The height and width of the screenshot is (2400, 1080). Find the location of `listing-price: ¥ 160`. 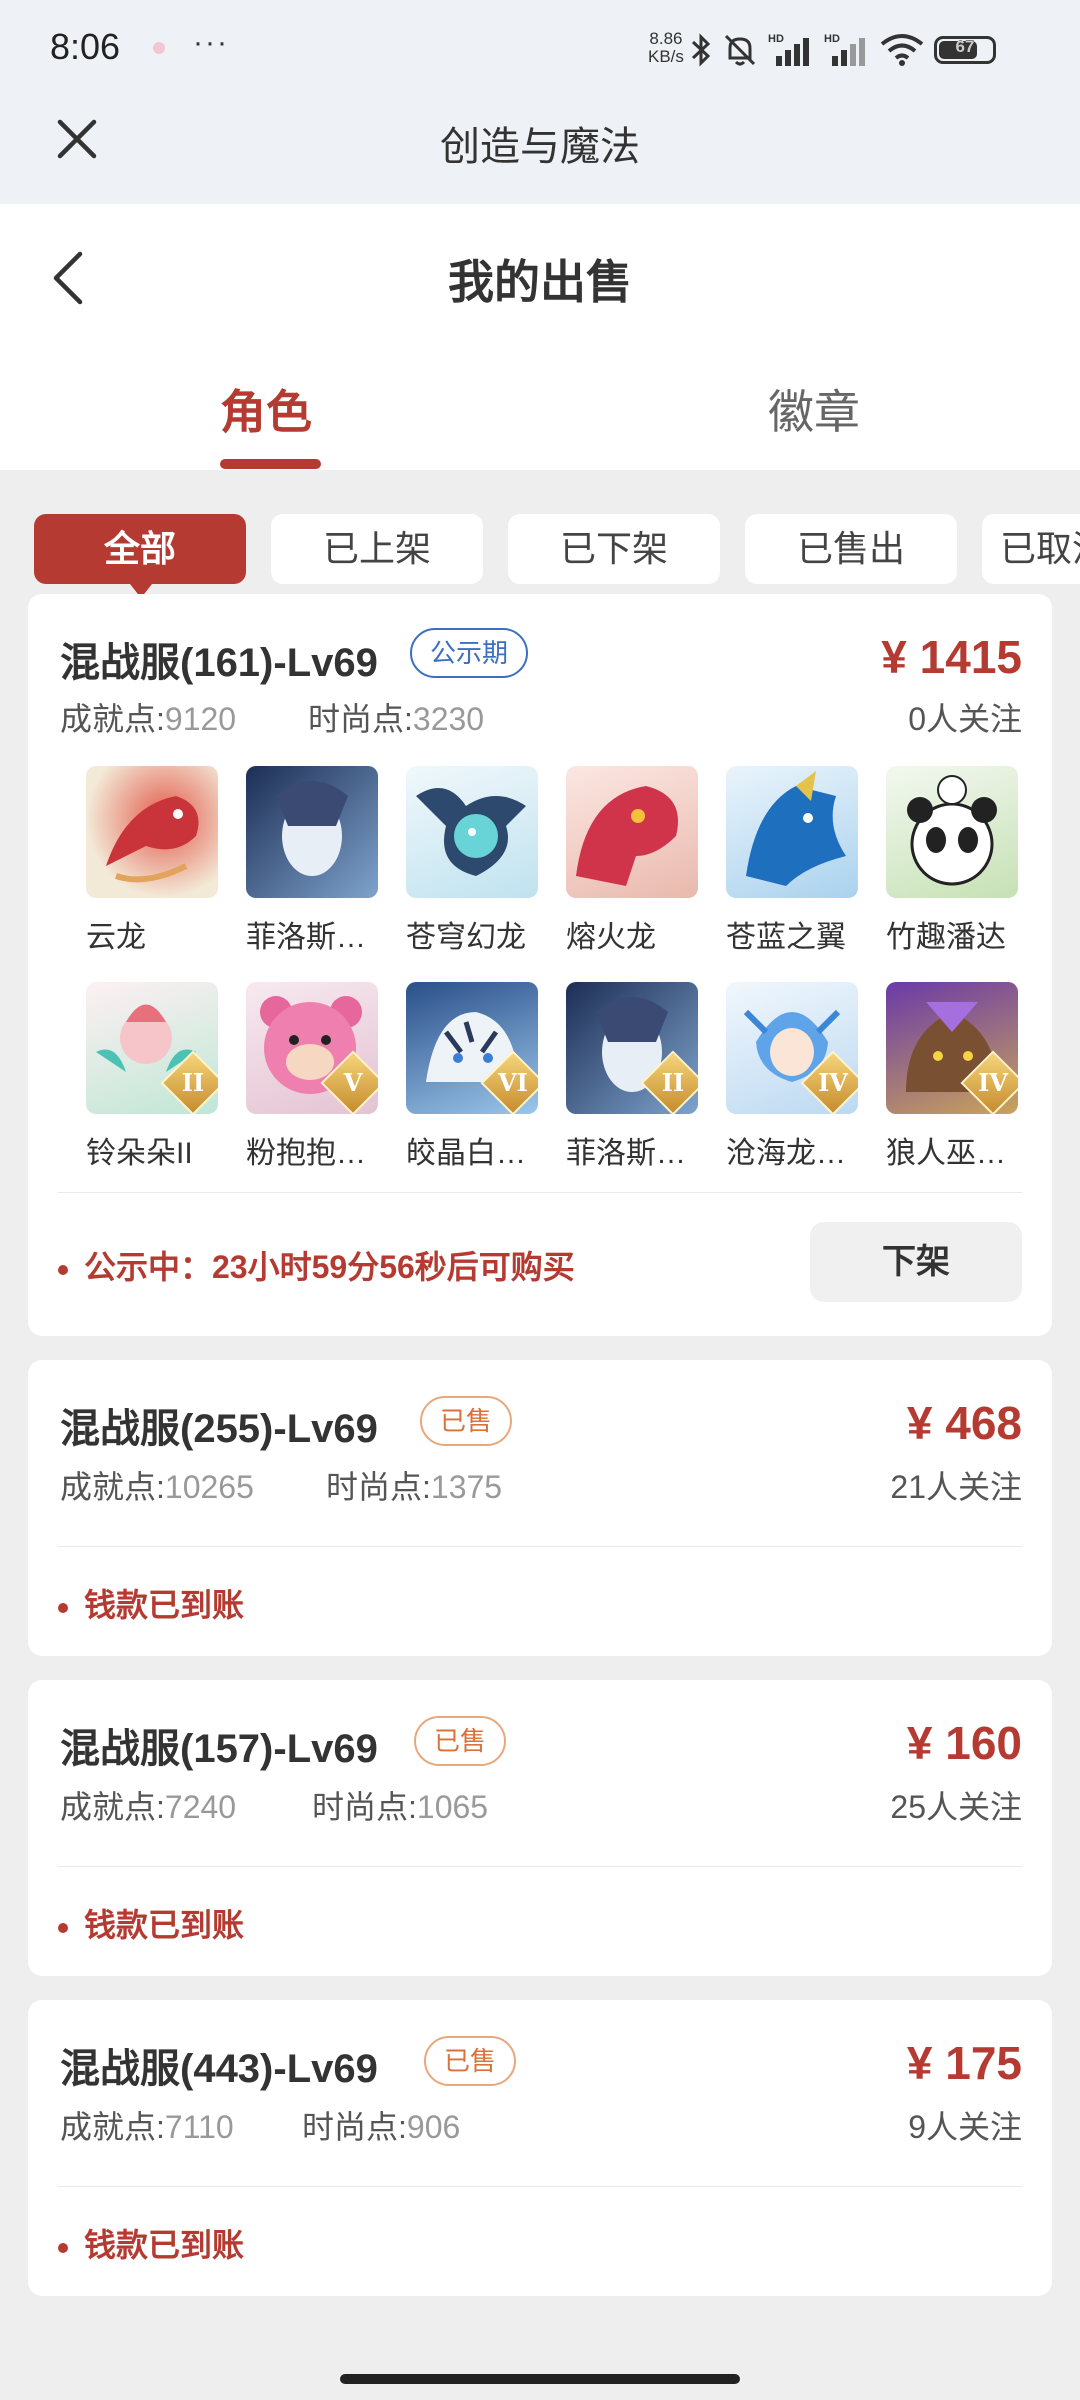

listing-price: ¥ 160 is located at coordinates (964, 1743).